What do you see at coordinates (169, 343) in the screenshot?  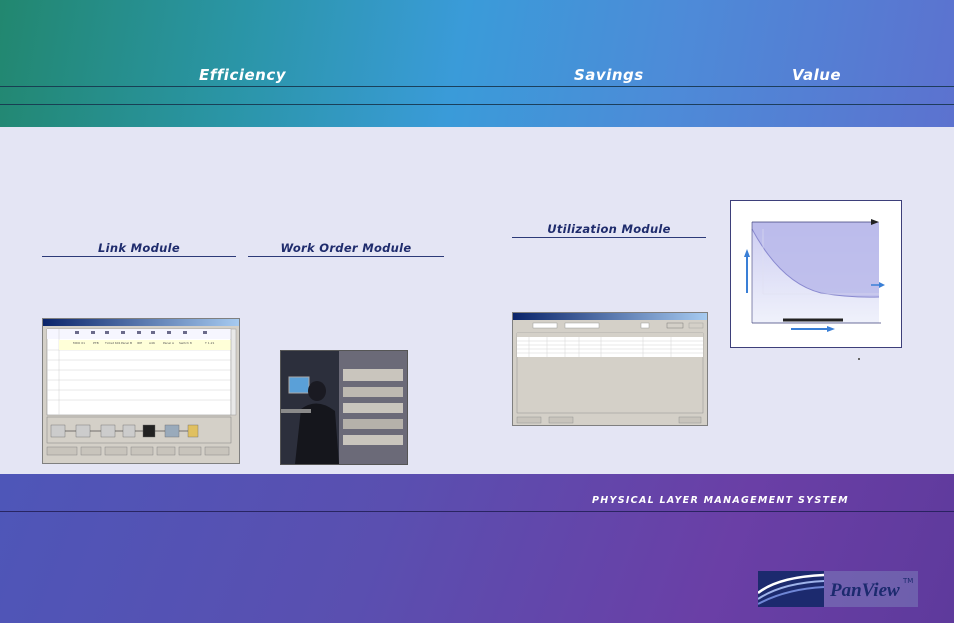 I see `svg-text: Panel A` at bounding box center [169, 343].